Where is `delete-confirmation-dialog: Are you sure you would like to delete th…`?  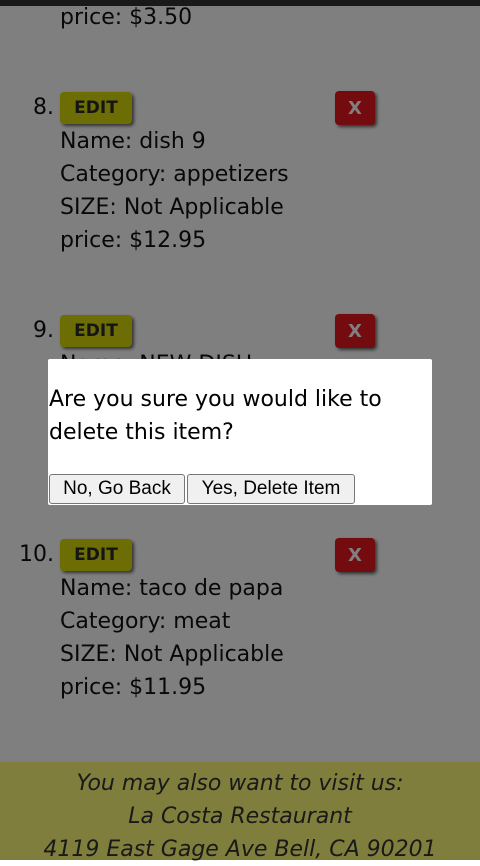
delete-confirmation-dialog: Are you sure you would like to delete th… is located at coordinates (240, 432).